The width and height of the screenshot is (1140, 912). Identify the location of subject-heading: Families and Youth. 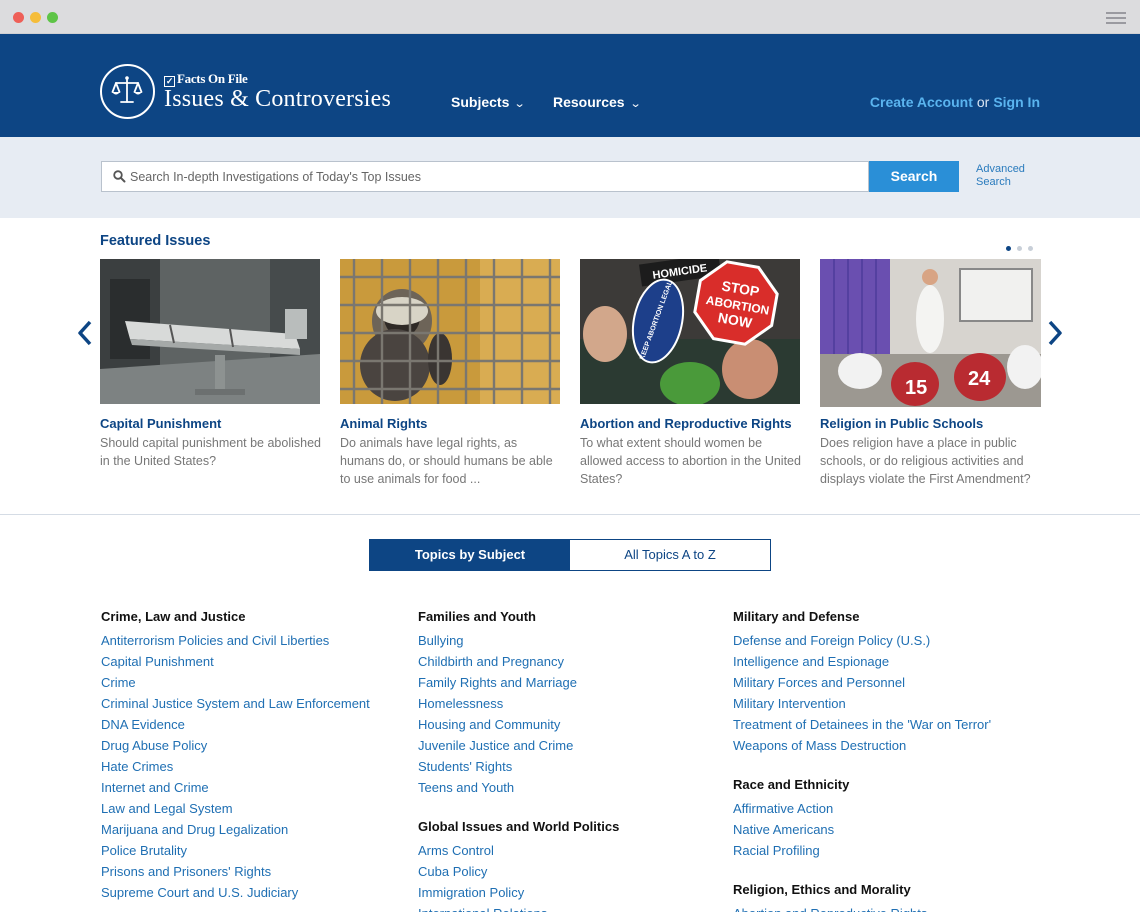
(477, 616).